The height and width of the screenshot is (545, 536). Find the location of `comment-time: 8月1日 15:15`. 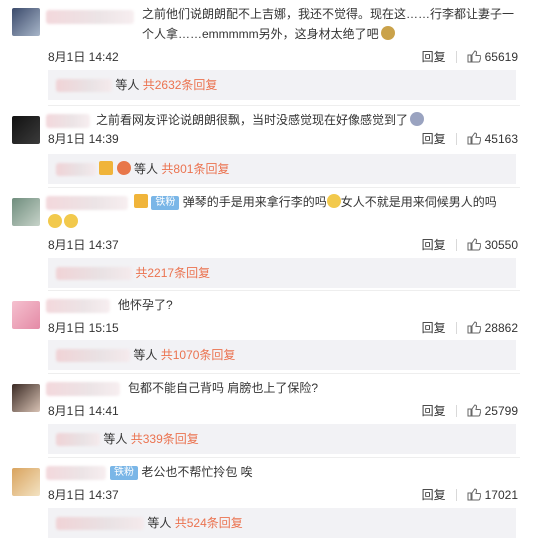

comment-time: 8月1日 15:15 is located at coordinates (83, 328).